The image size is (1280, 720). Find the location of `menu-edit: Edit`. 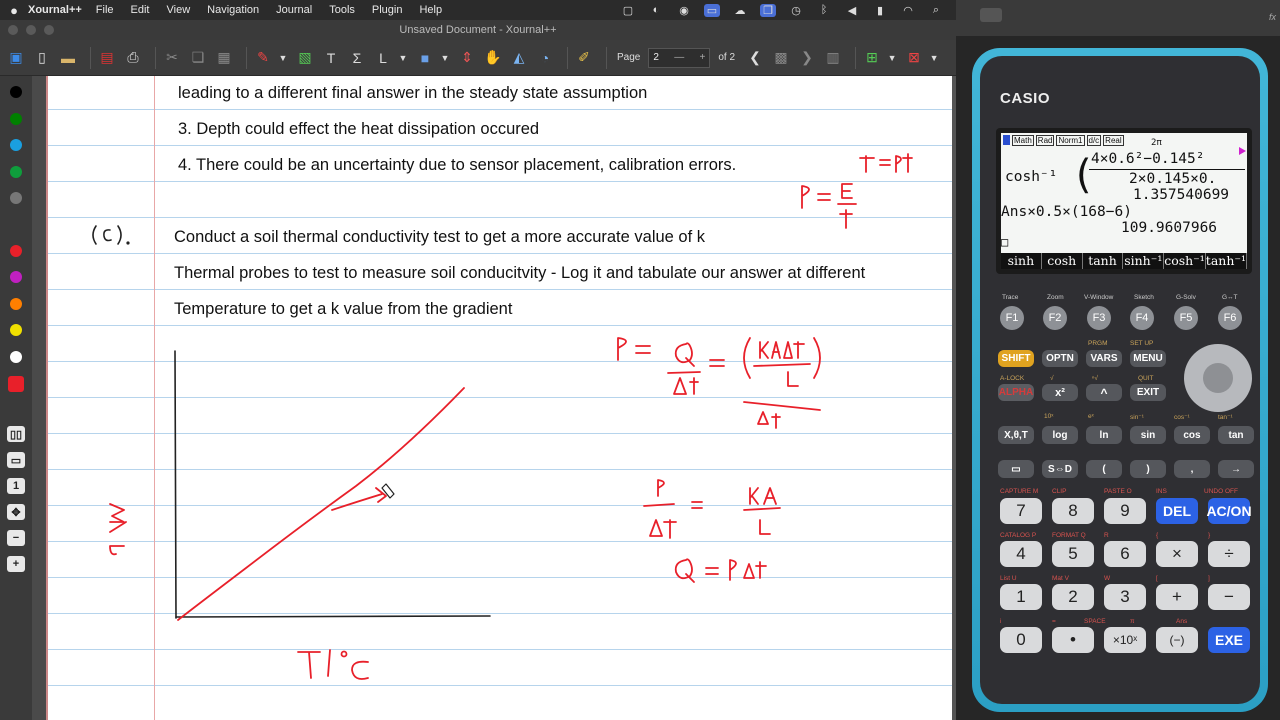

menu-edit: Edit is located at coordinates (140, 10).